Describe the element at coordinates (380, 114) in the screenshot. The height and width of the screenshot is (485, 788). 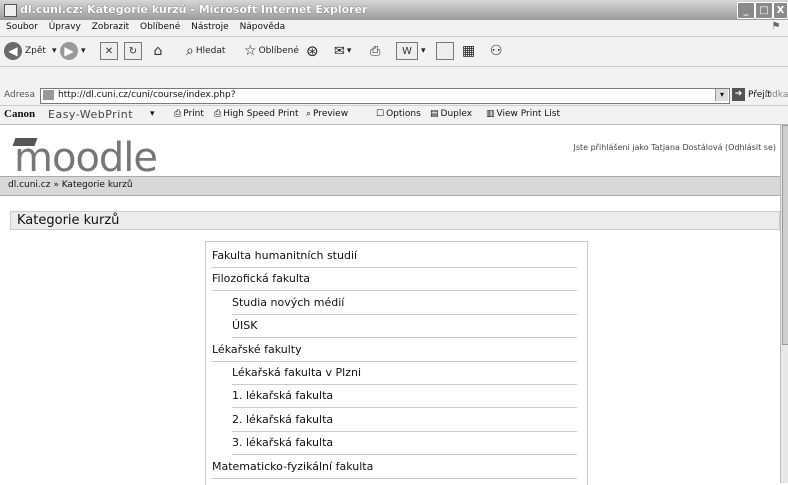
I see `canon-options-icon: ☐` at that location.